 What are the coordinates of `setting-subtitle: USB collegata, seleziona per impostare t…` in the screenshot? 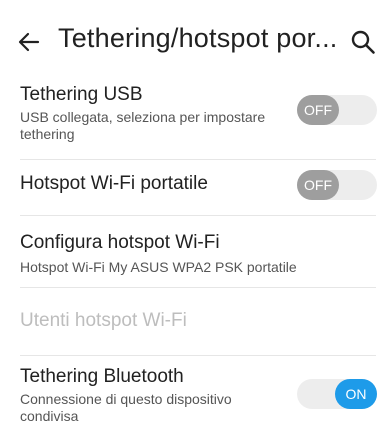 It's located at (143, 125).